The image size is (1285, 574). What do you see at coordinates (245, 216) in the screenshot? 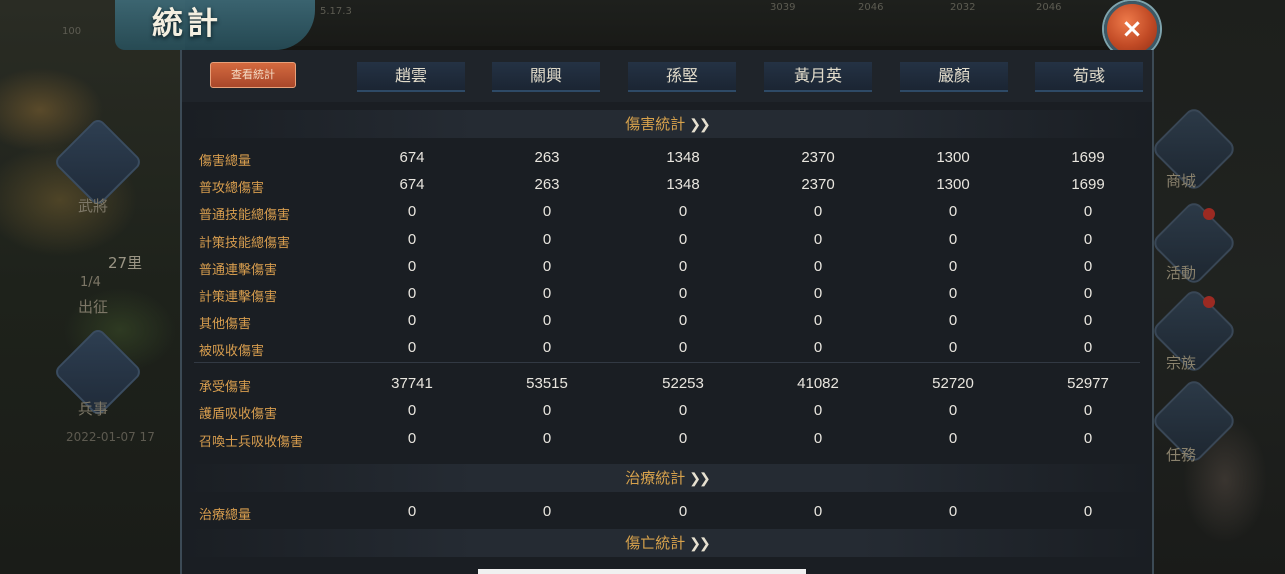
I see `stat-row-label: 普通技能總傷害` at bounding box center [245, 216].